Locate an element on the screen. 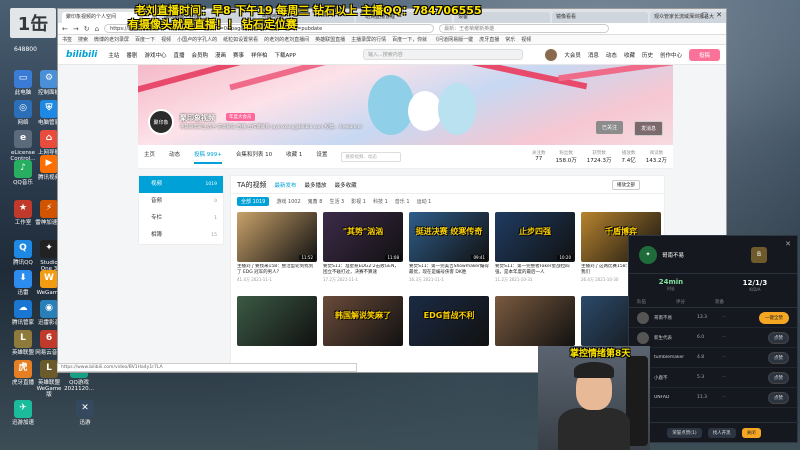 The height and width of the screenshot is (450, 800). close-icon: ✕ is located at coordinates (788, 244).